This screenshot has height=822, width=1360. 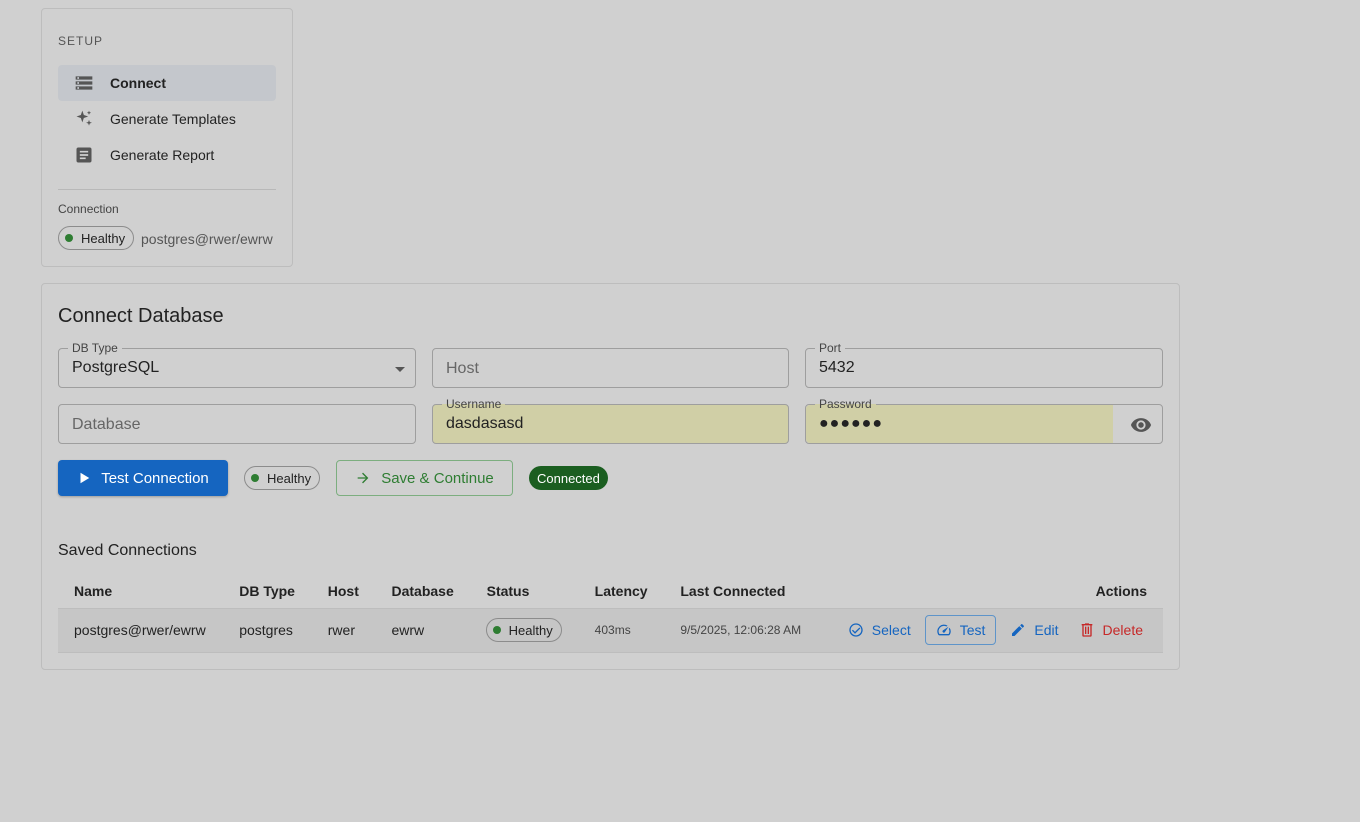 I want to click on status-text: Healthy, so click(x=530, y=630).